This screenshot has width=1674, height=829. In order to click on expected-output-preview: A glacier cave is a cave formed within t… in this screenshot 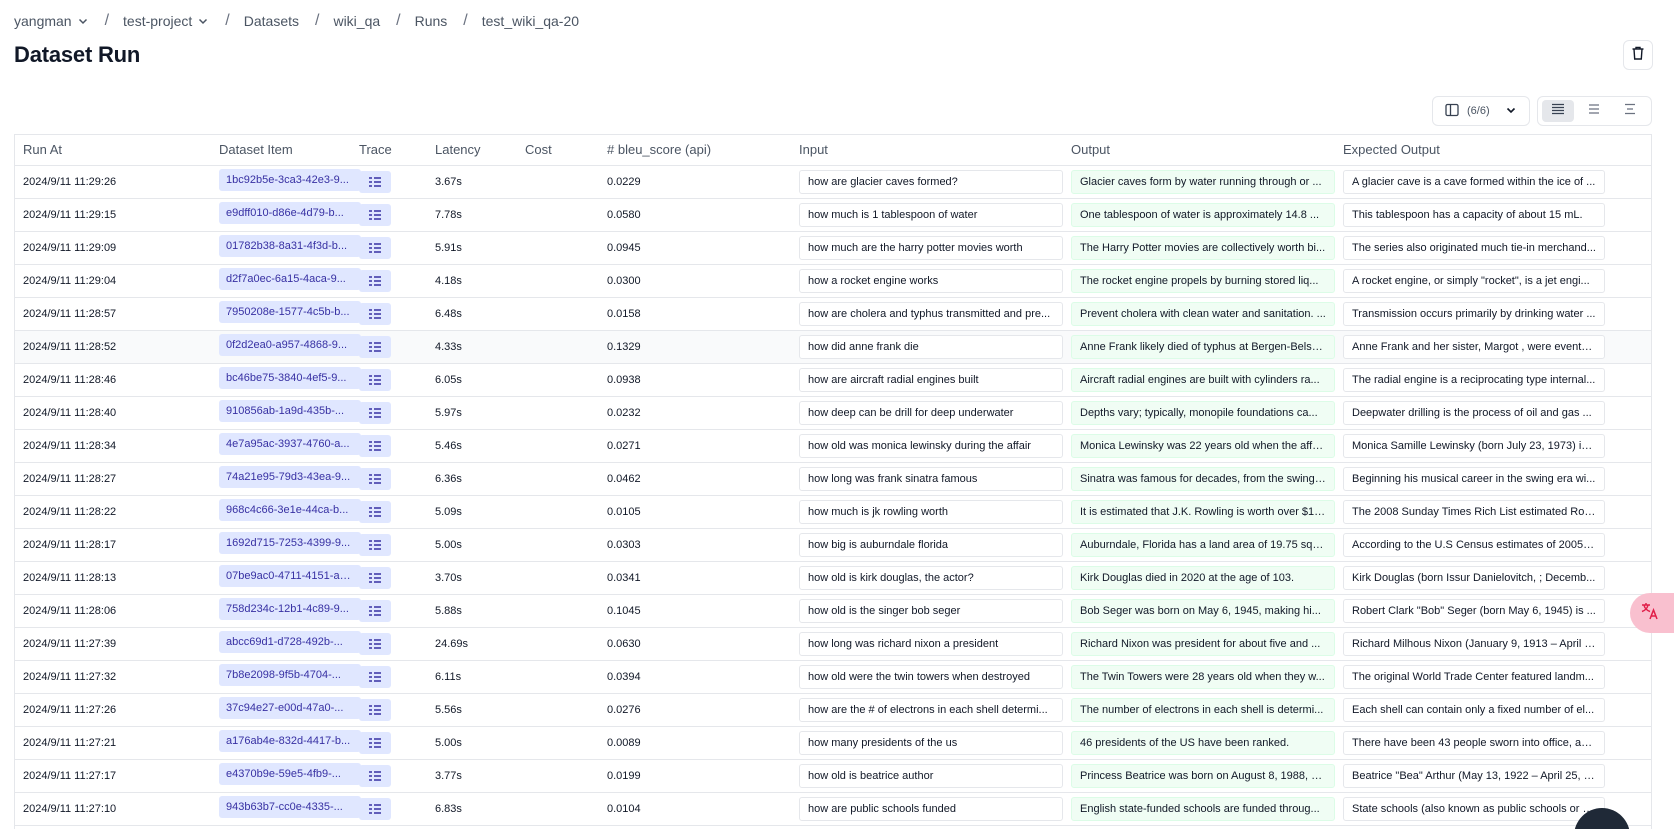, I will do `click(1474, 181)`.